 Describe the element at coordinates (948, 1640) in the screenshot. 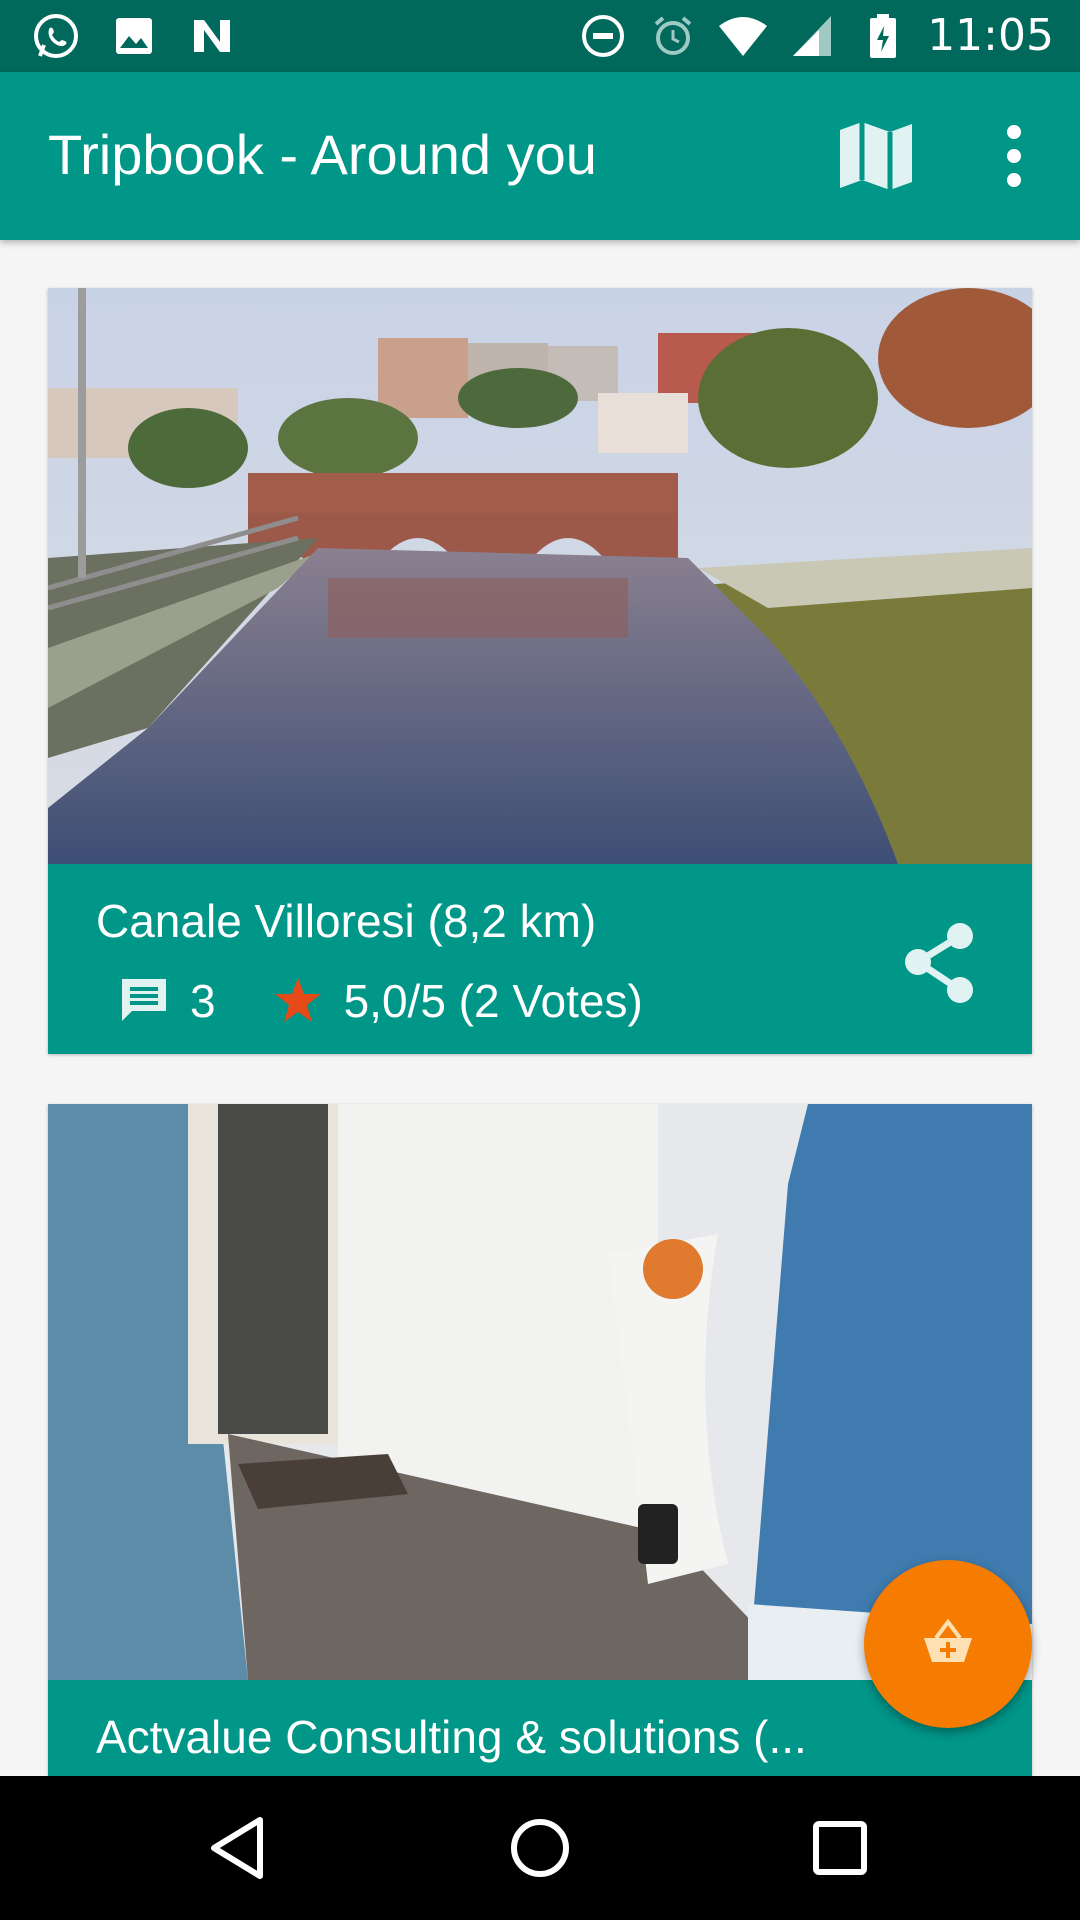

I see `add-basket-icon` at that location.